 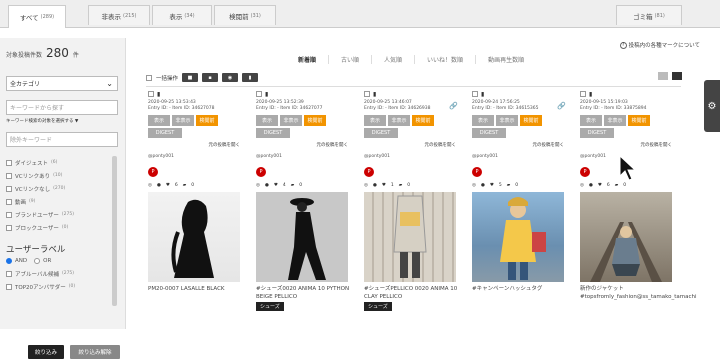 What do you see at coordinates (349, 59) in the screenshot?
I see `sort-oldest: 古い順` at bounding box center [349, 59].